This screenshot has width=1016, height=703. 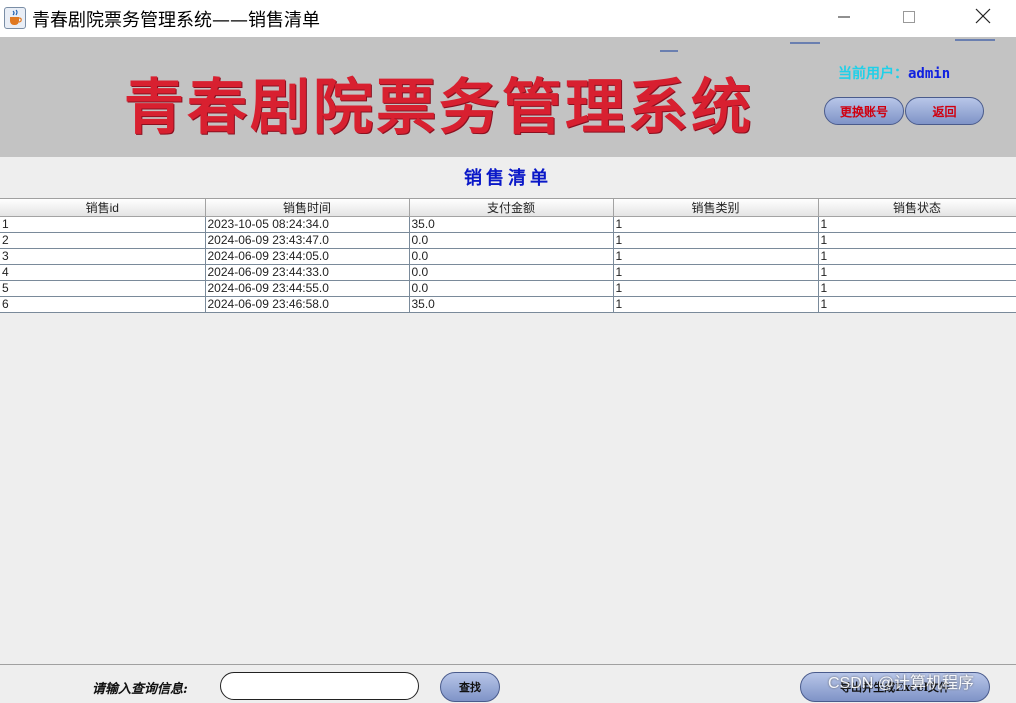 What do you see at coordinates (944, 111) in the screenshot?
I see `back-button: 返回` at bounding box center [944, 111].